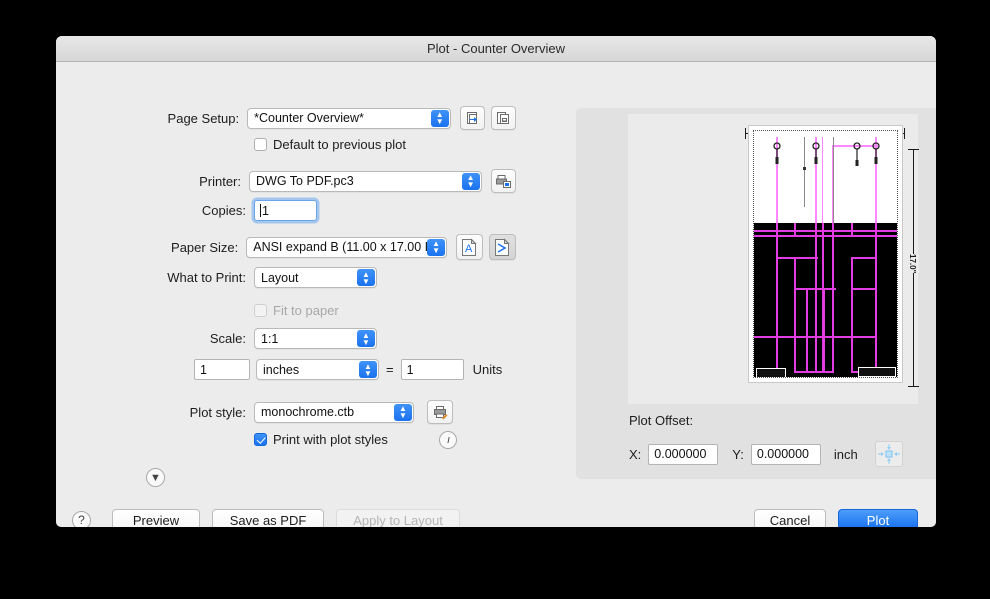 This screenshot has width=990, height=599. What do you see at coordinates (260, 210) in the screenshot?
I see `text-caret` at bounding box center [260, 210].